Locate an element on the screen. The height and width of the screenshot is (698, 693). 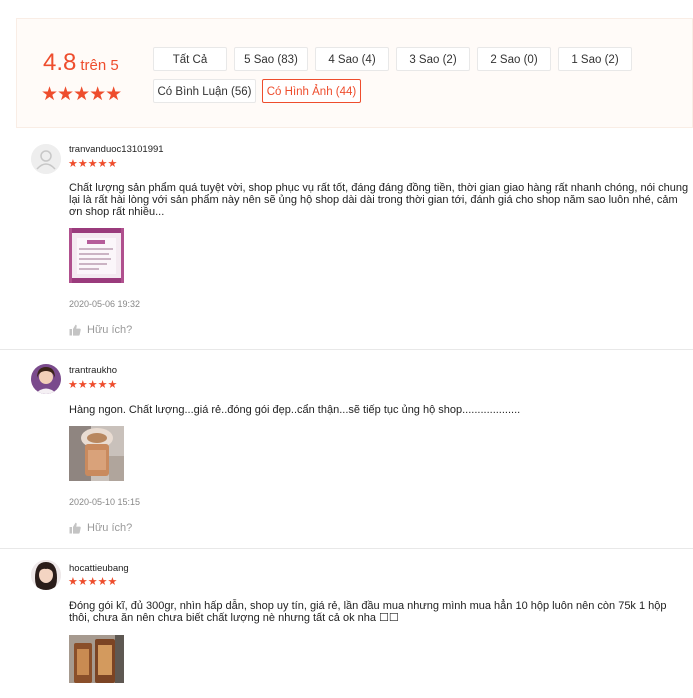
rating-stars: ★★★★★ is located at coordinates (81, 94).